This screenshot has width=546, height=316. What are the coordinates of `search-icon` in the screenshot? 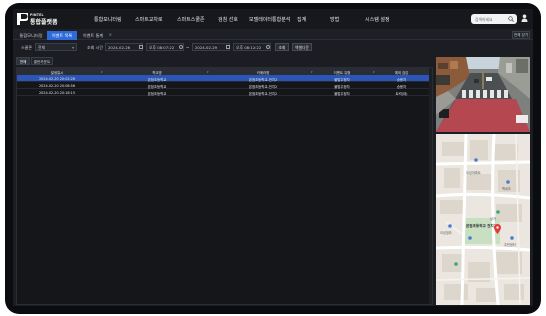 It's located at (511, 19).